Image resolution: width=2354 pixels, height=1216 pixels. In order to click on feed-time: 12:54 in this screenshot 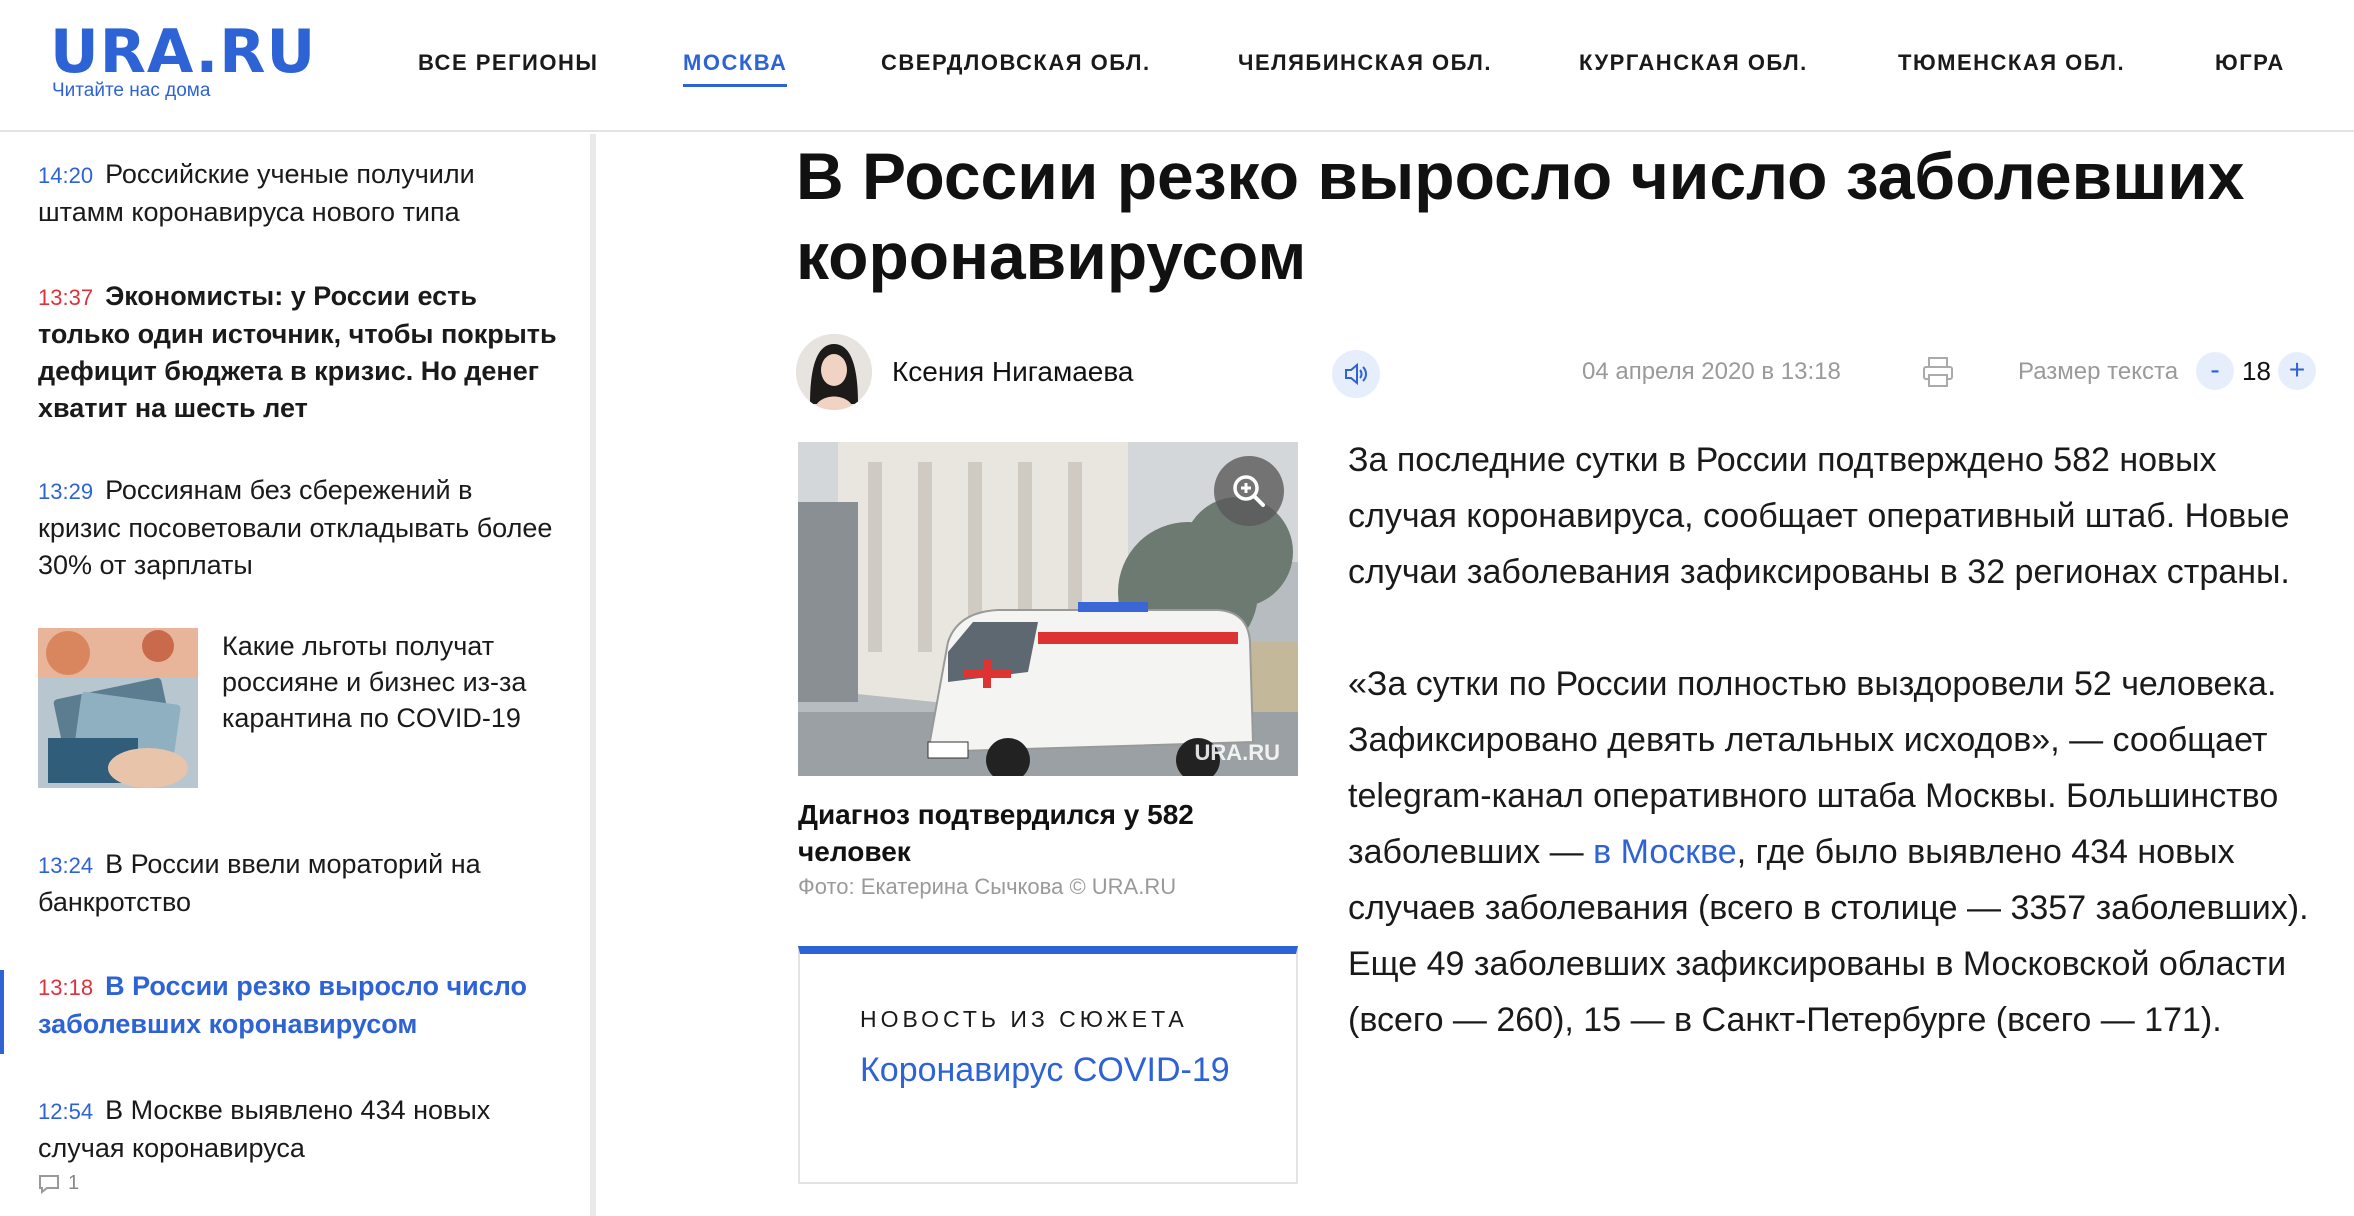, I will do `click(66, 1111)`.